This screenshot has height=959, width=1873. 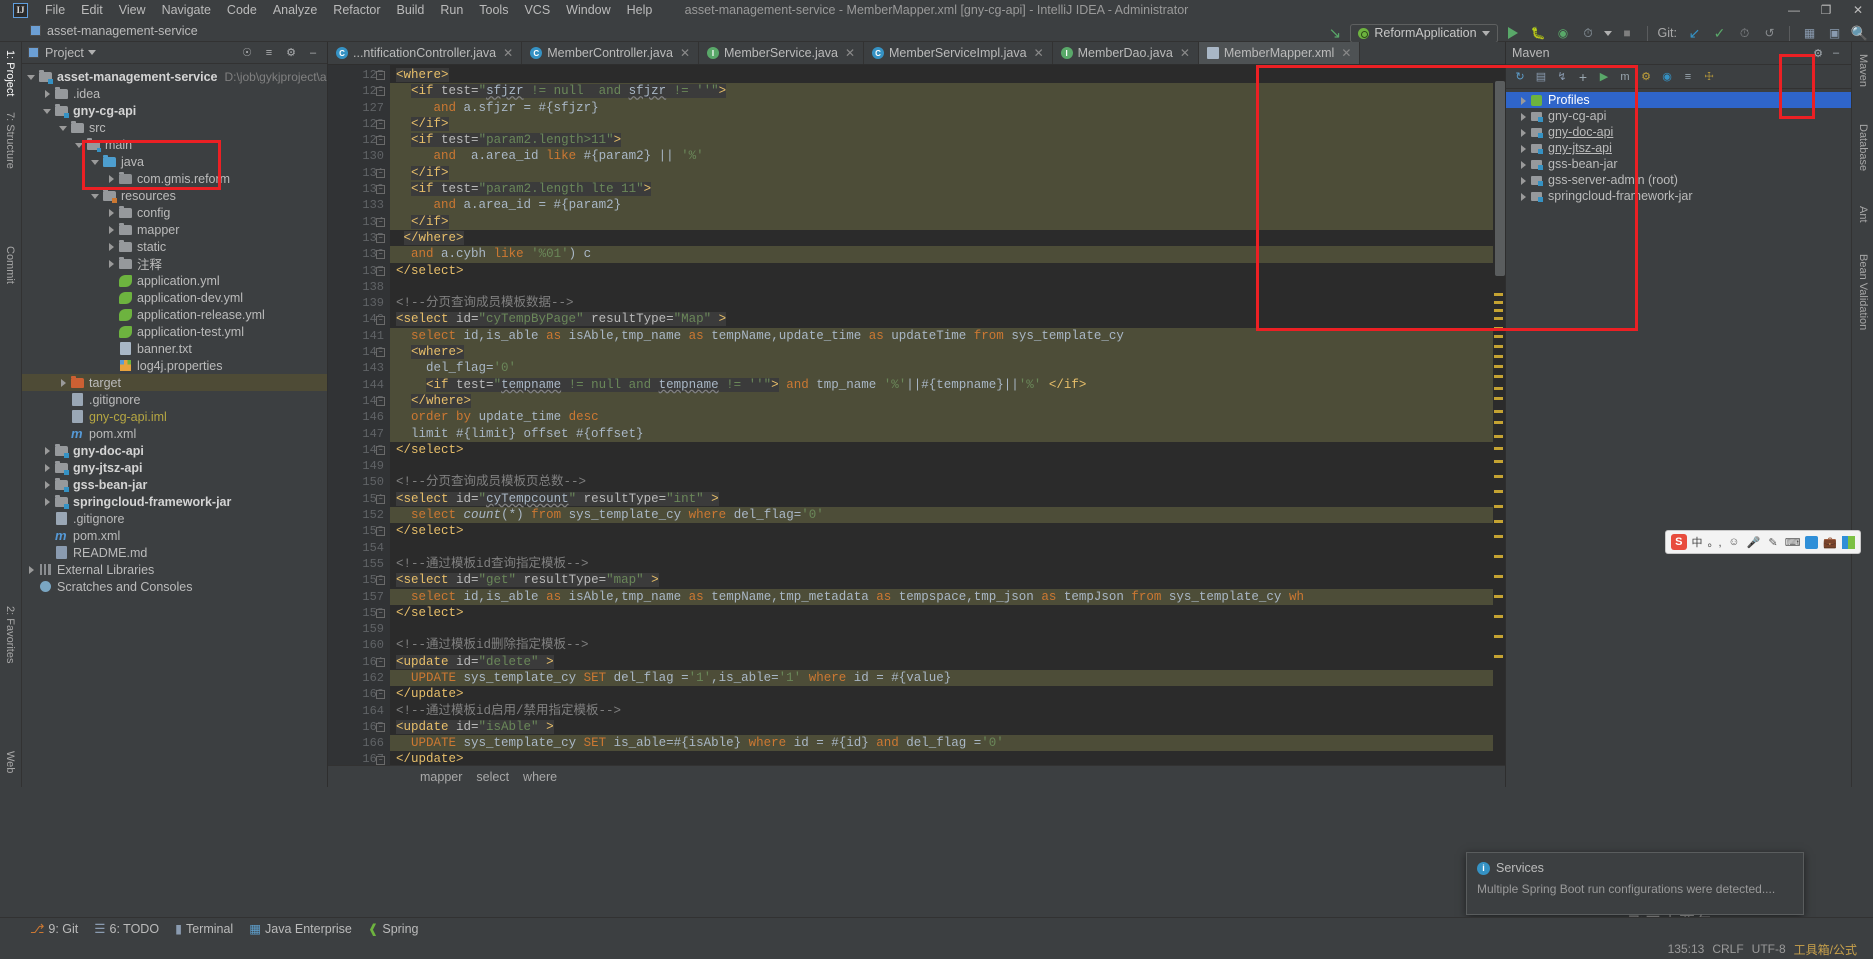 What do you see at coordinates (947, 254) in the screenshot?
I see `code-line: and a.cybh like '%01') c` at bounding box center [947, 254].